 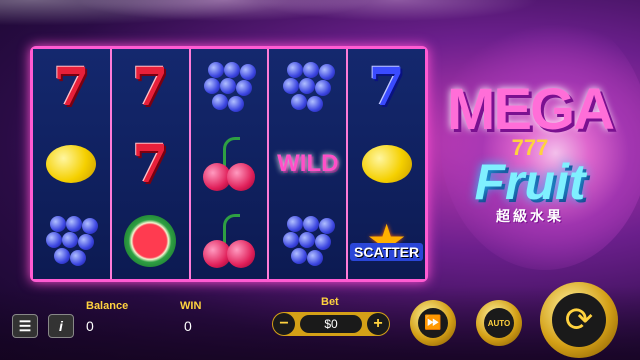 I want to click on menu-icon: ☰, so click(x=25, y=325).